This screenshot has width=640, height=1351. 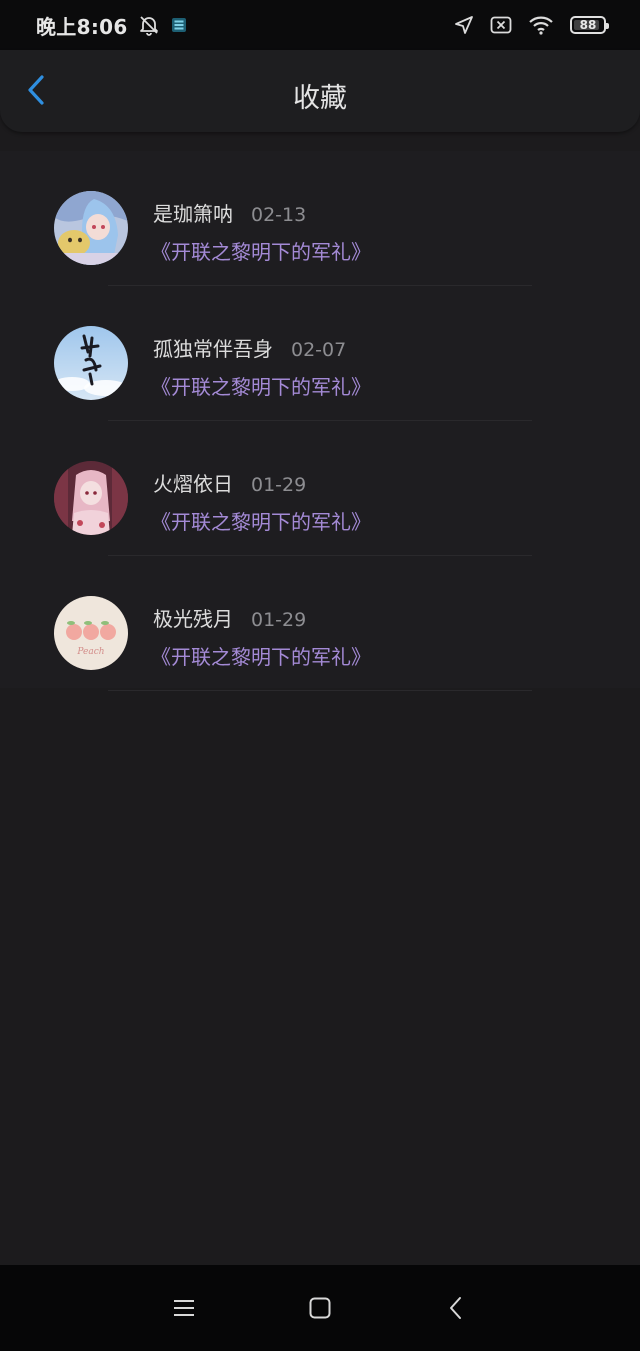 I want to click on status-right: 88, so click(x=531, y=25).